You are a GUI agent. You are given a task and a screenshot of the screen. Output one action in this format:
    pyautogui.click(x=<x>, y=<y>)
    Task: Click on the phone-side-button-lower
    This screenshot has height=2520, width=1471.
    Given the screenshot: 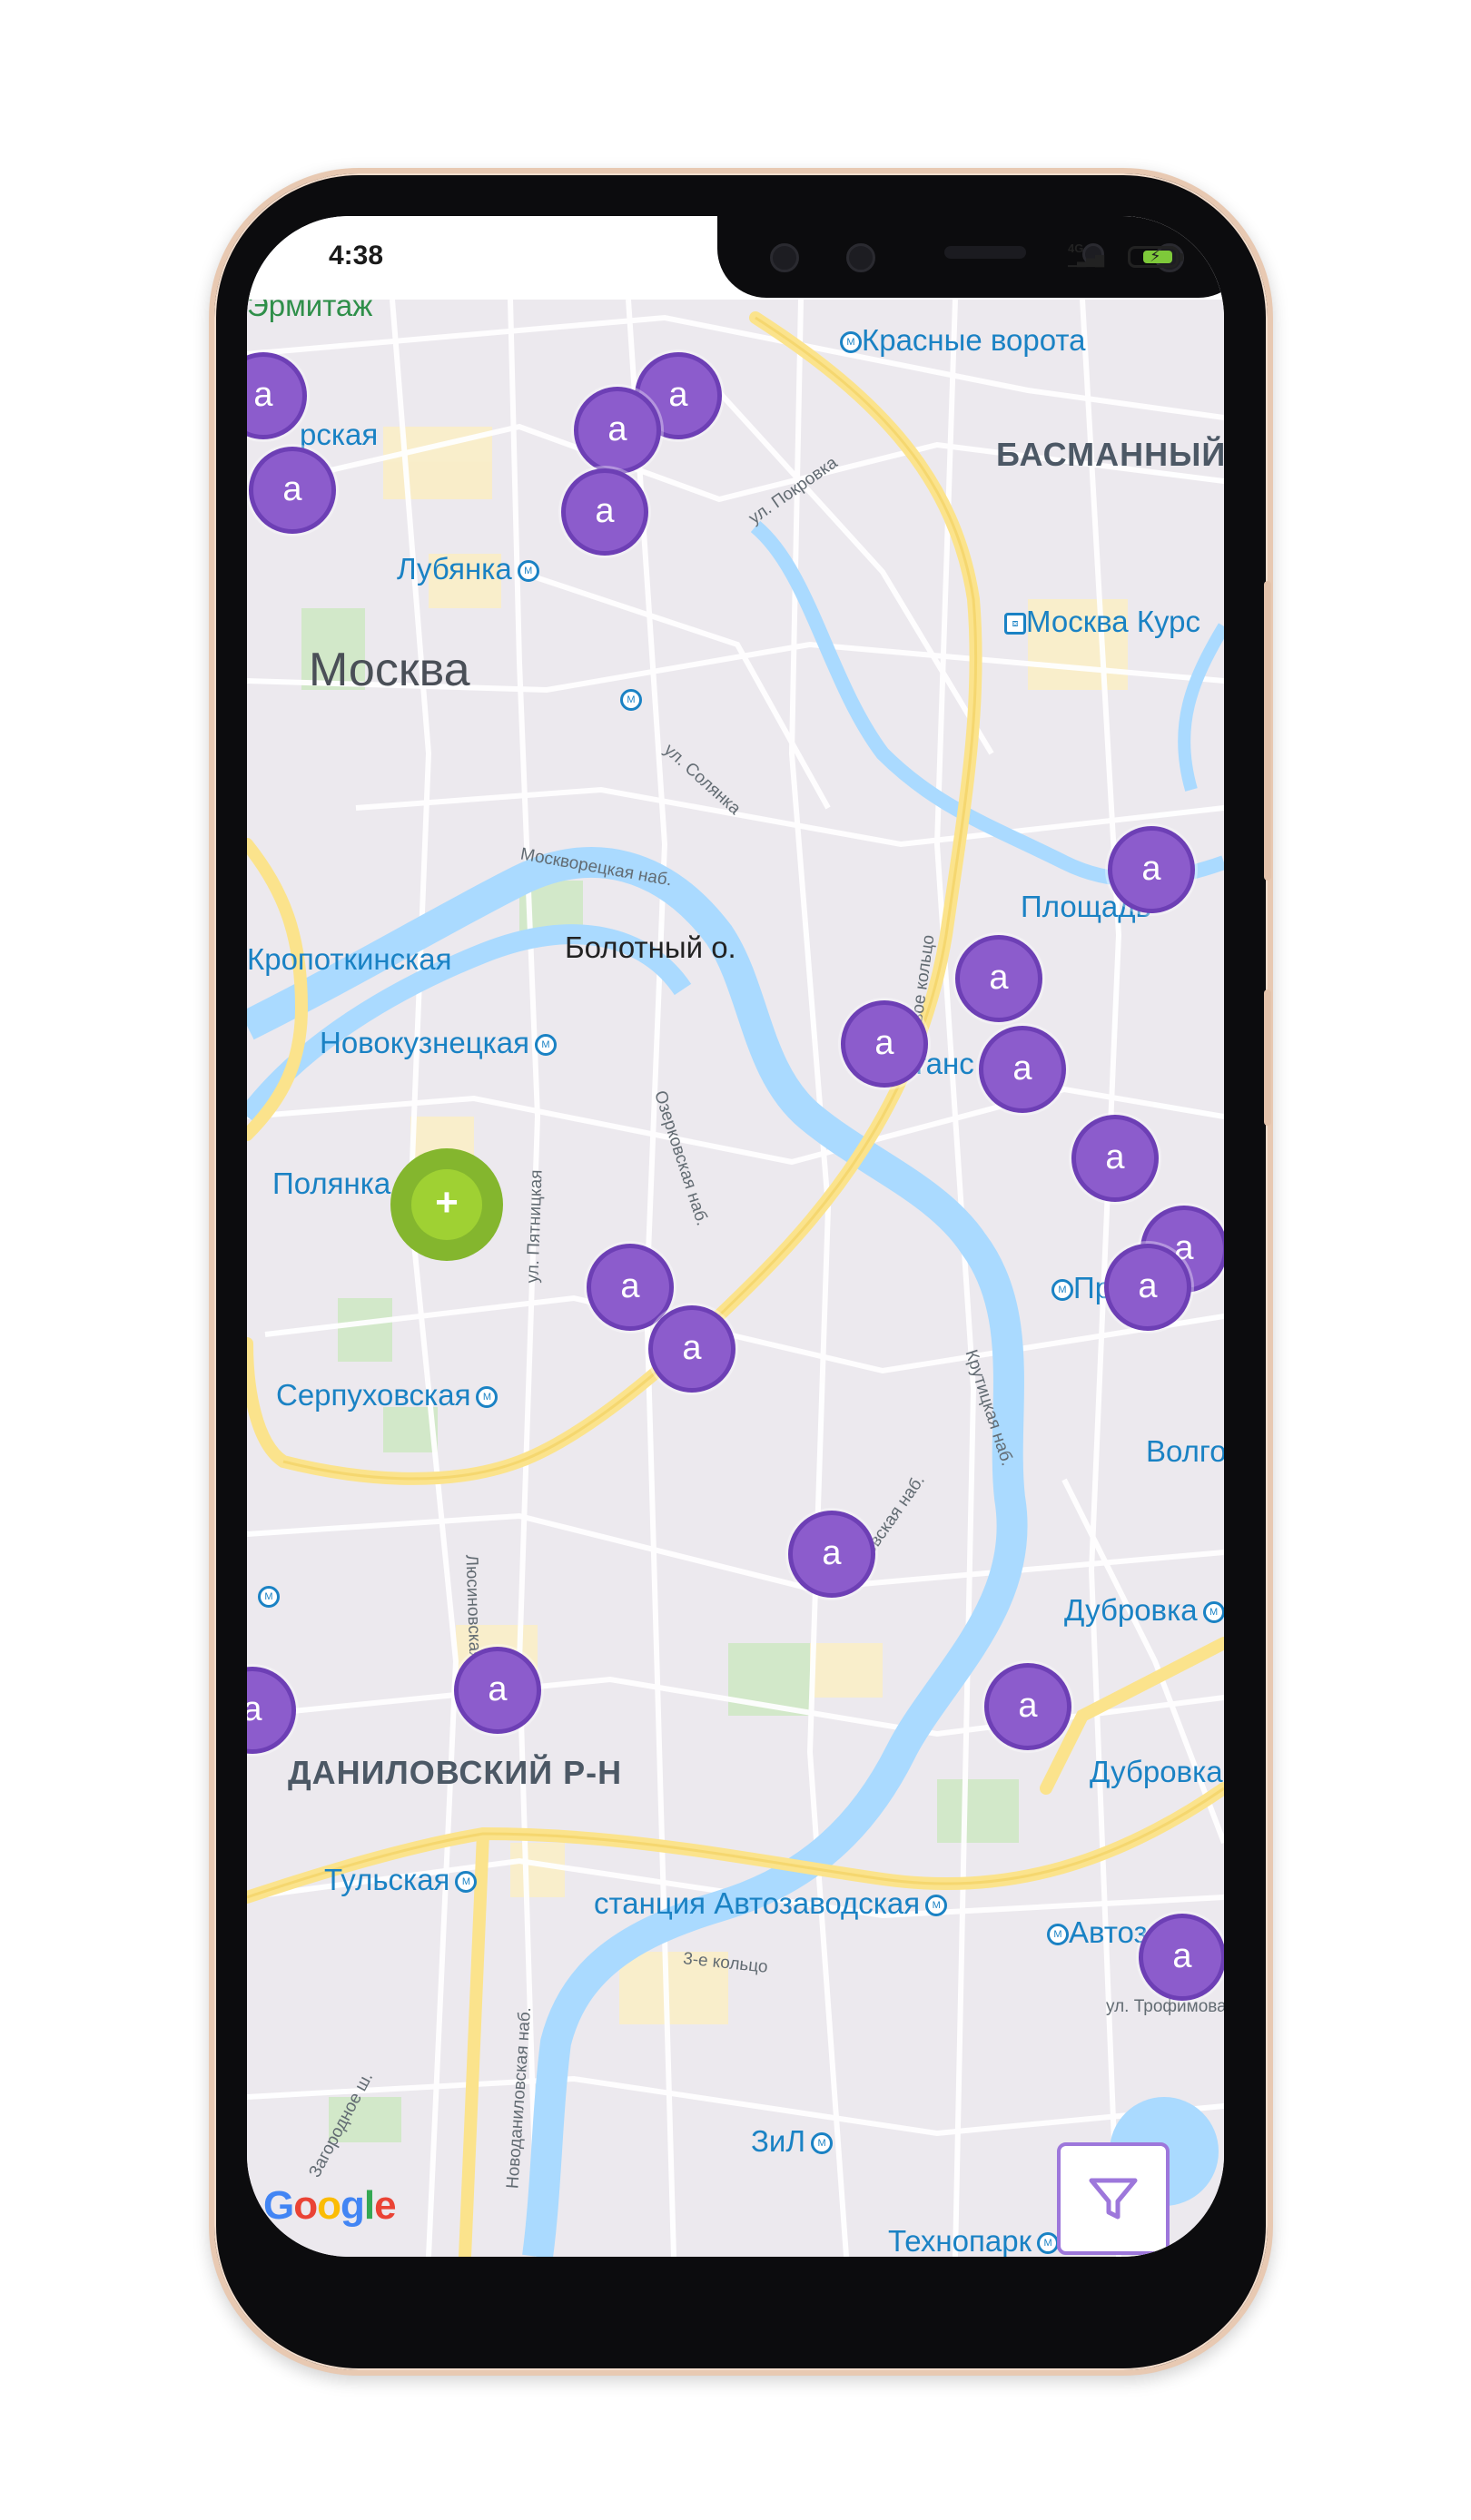 What is the action you would take?
    pyautogui.click(x=1267, y=1058)
    